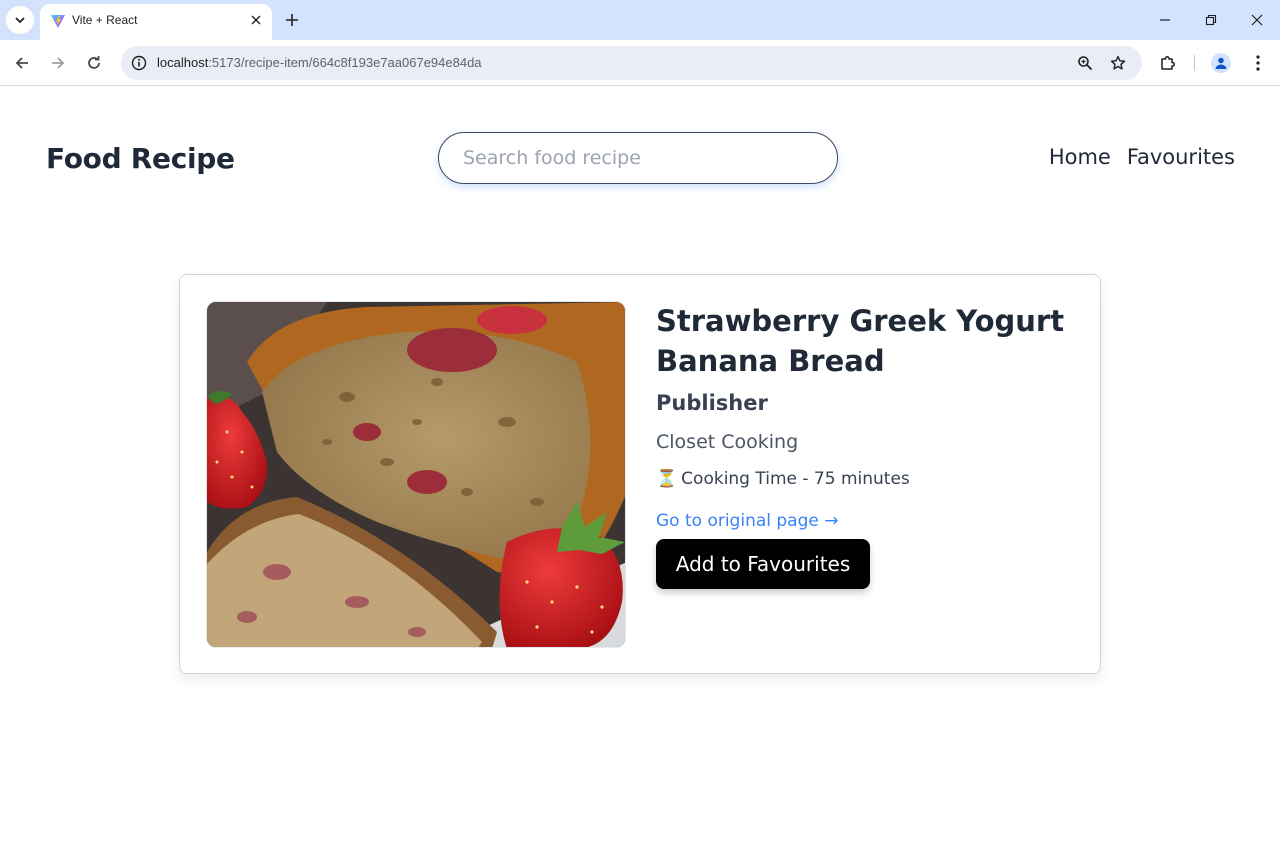 The height and width of the screenshot is (856, 1280). I want to click on vite-logo-icon, so click(58, 21).